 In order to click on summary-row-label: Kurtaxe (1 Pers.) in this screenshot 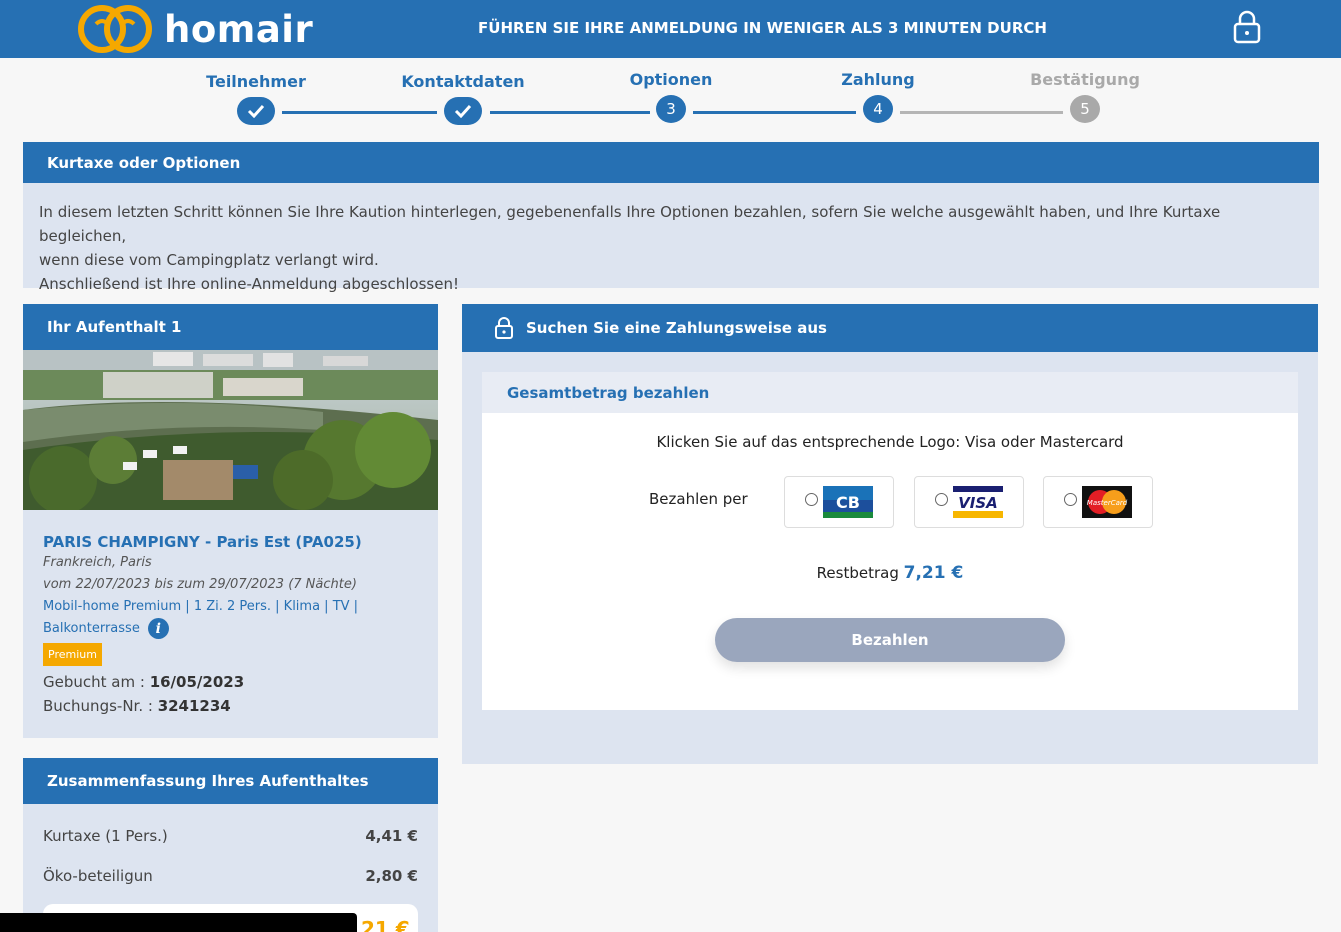, I will do `click(105, 836)`.